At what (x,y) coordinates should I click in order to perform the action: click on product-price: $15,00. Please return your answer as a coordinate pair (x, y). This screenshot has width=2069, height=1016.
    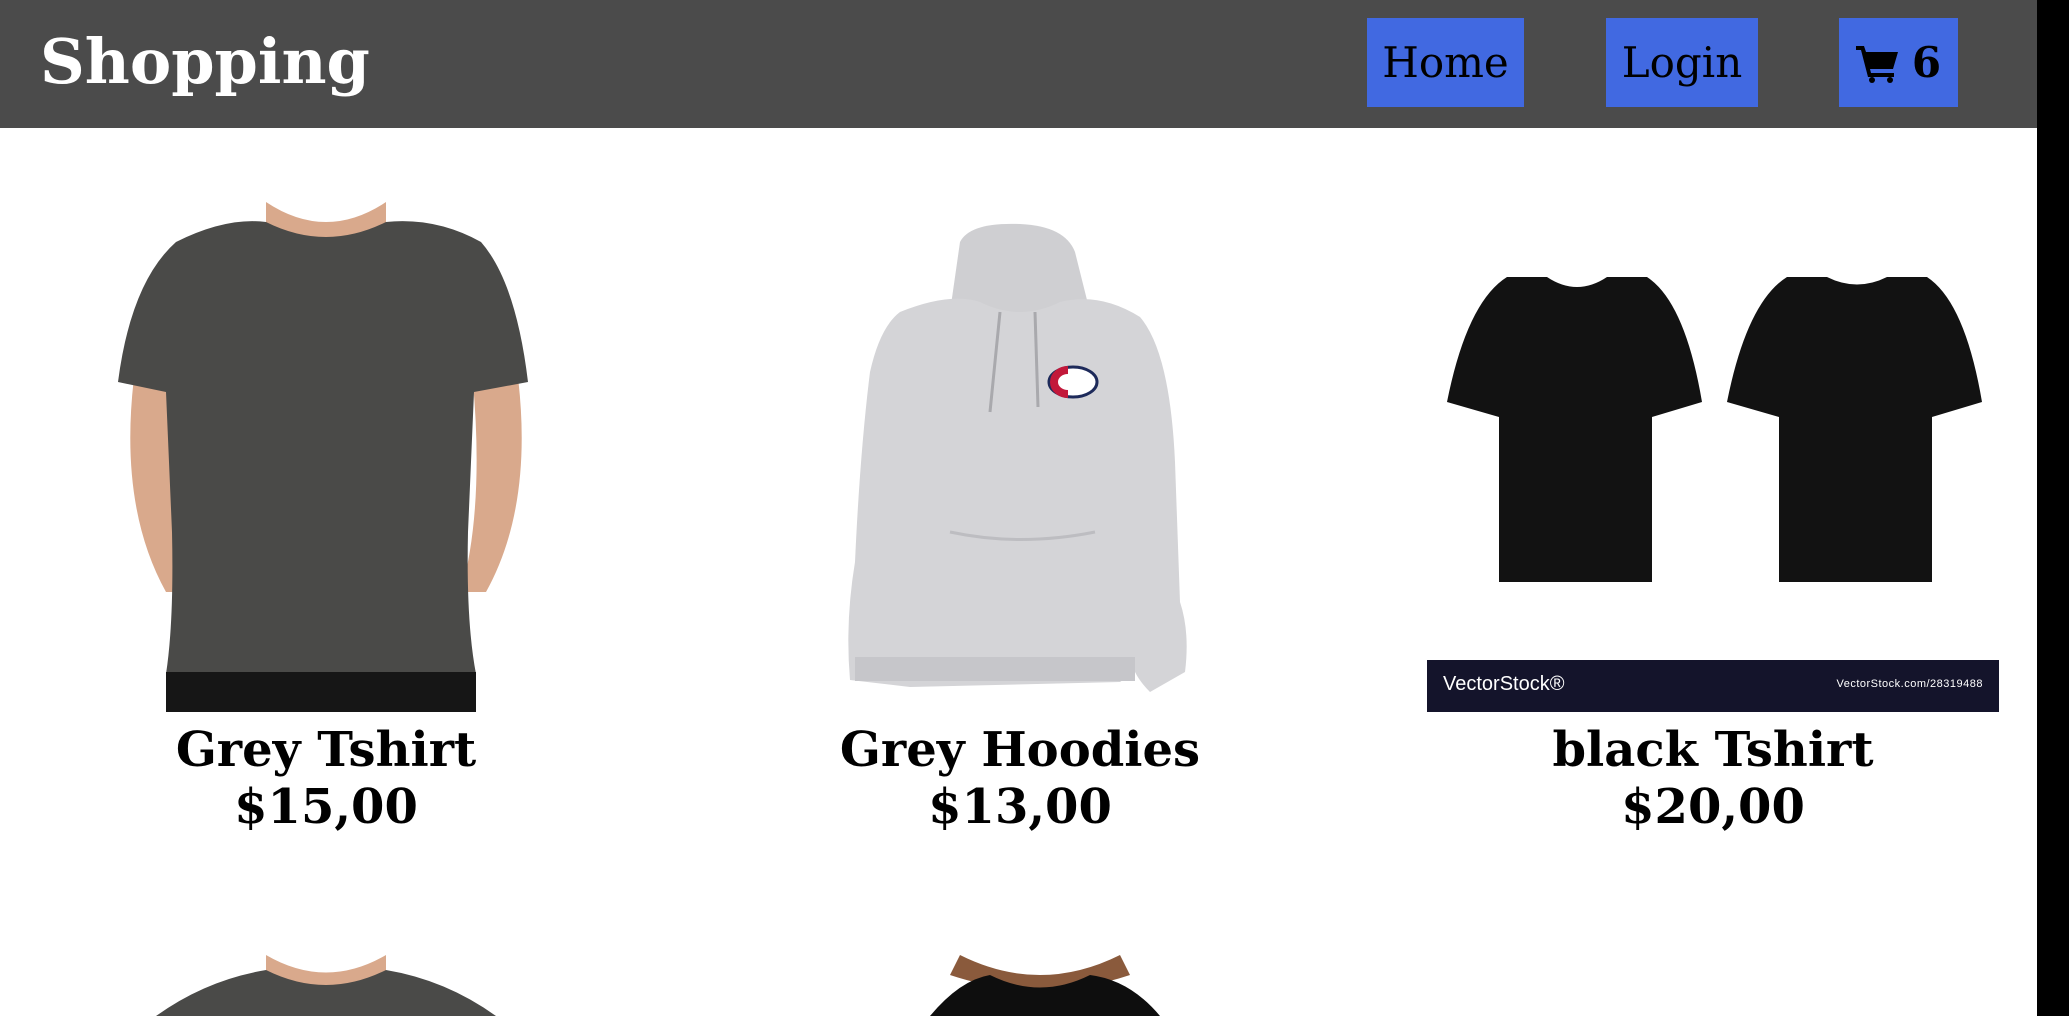
    Looking at the image, I should click on (326, 807).